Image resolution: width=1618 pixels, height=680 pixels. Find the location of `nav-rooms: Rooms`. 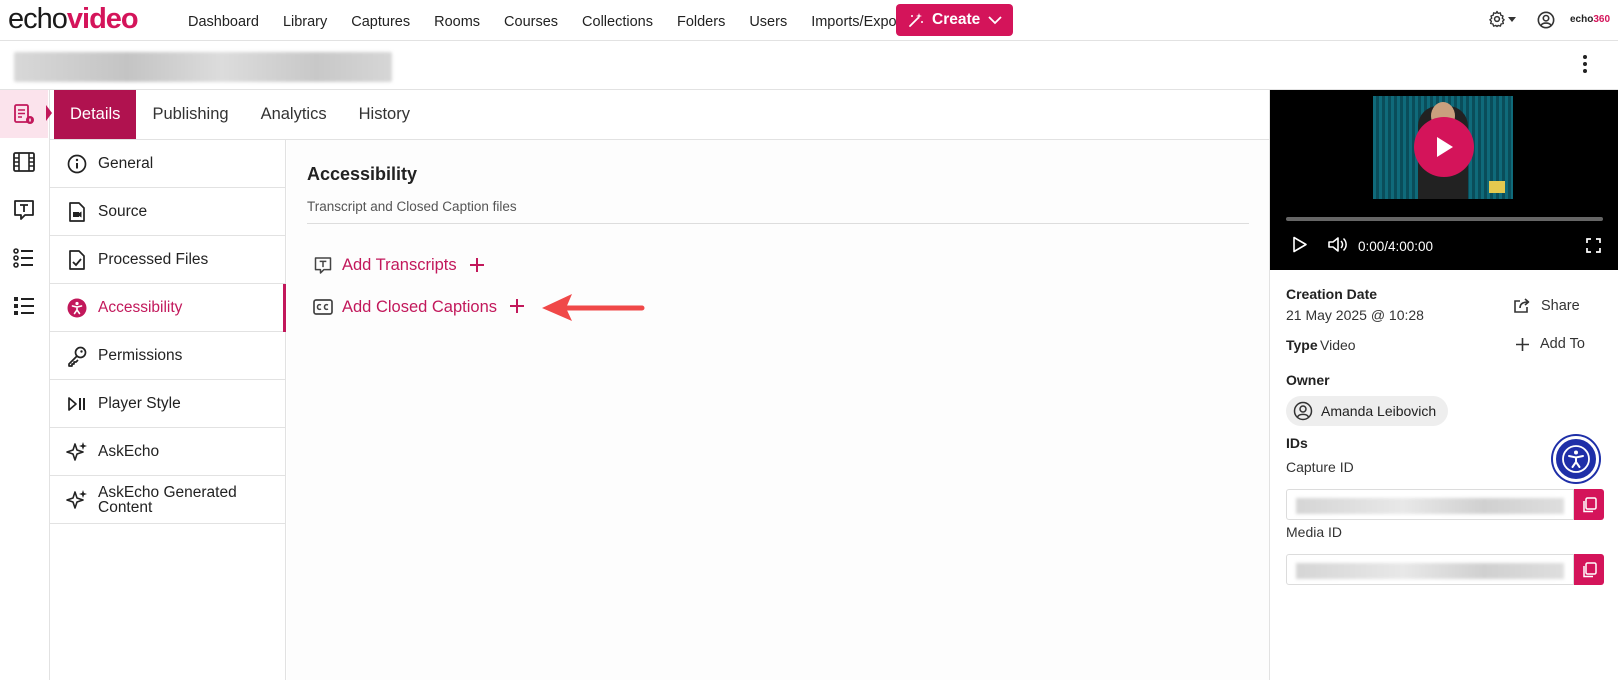

nav-rooms: Rooms is located at coordinates (457, 22).